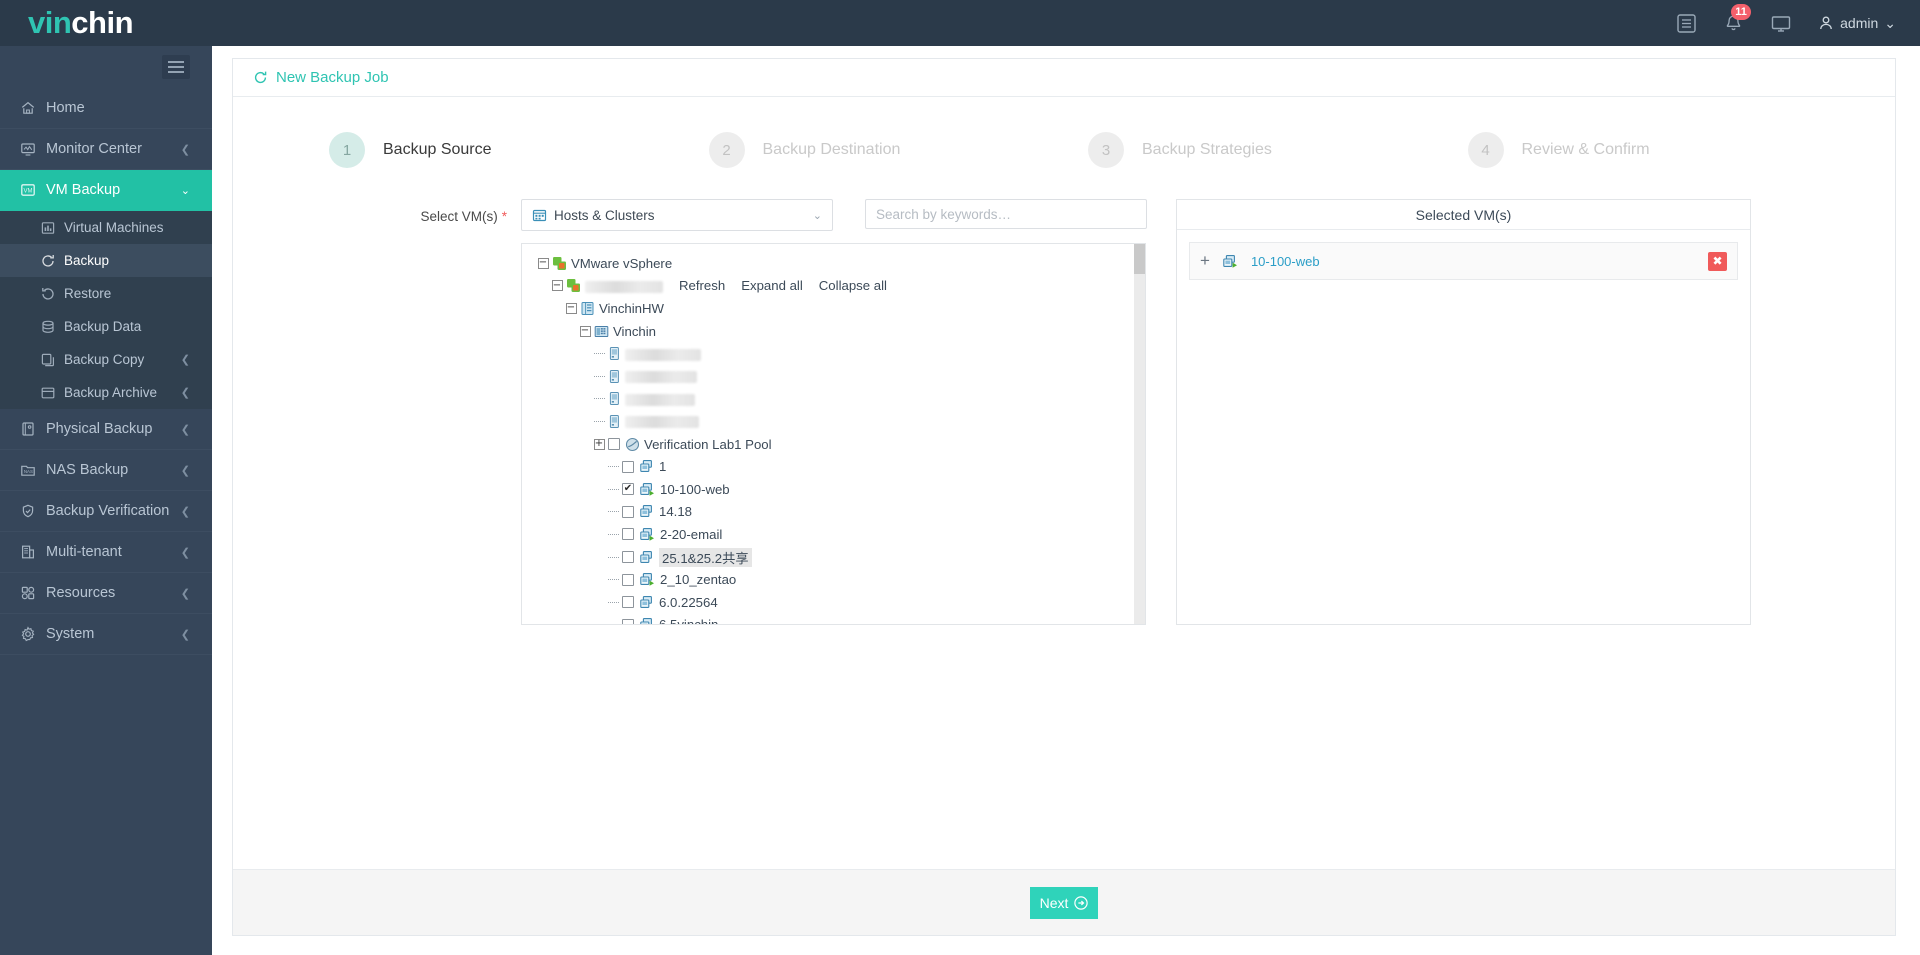  I want to click on selected-vm-row: +10-100-web ✖, so click(1463, 261).